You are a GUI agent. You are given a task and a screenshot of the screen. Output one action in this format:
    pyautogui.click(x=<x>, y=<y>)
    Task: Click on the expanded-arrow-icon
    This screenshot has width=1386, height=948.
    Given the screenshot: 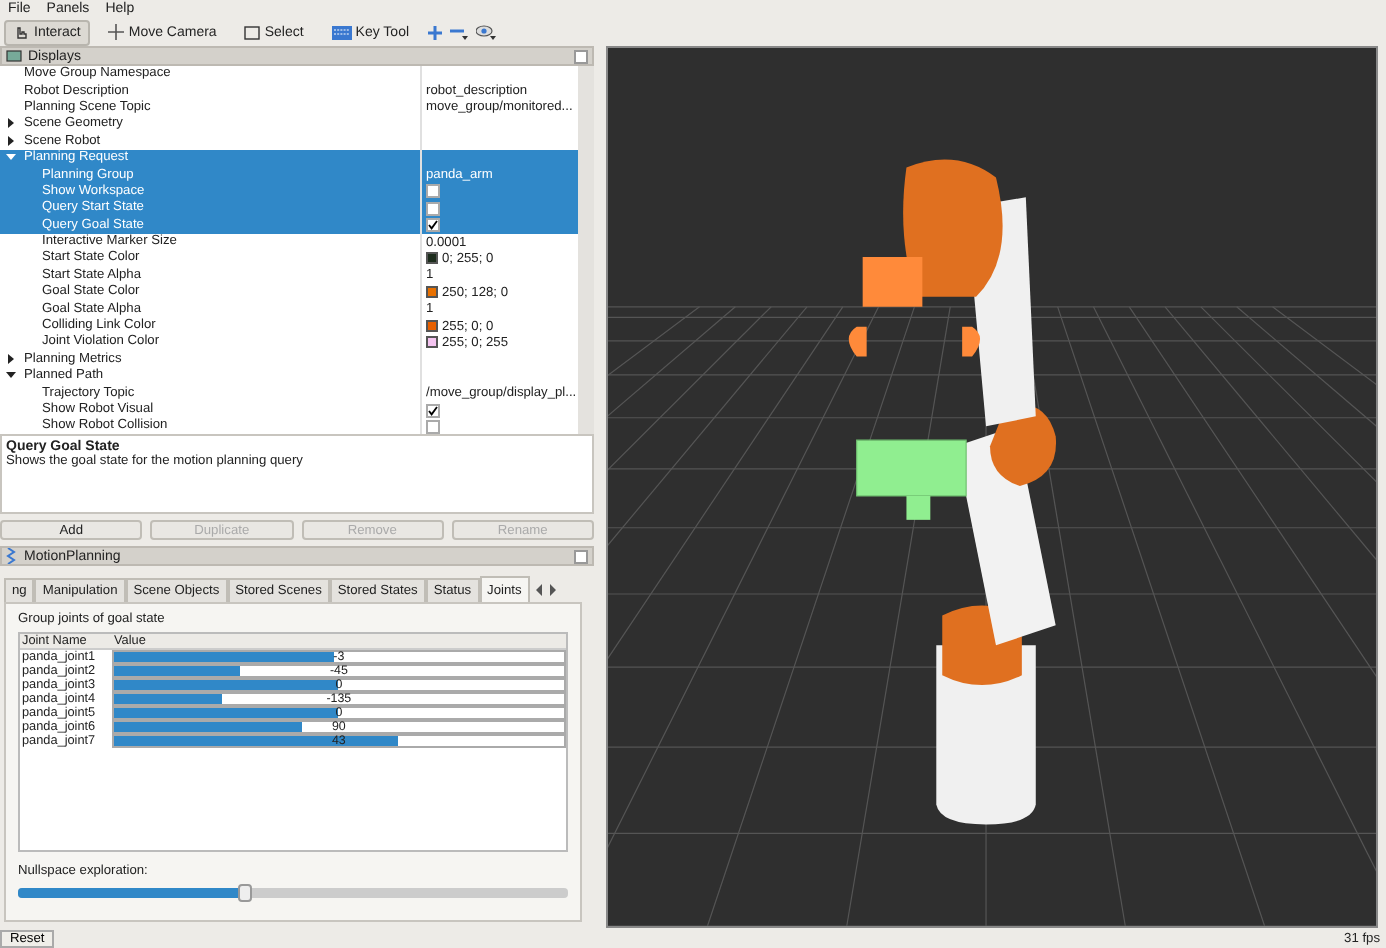 What is the action you would take?
    pyautogui.click(x=11, y=375)
    